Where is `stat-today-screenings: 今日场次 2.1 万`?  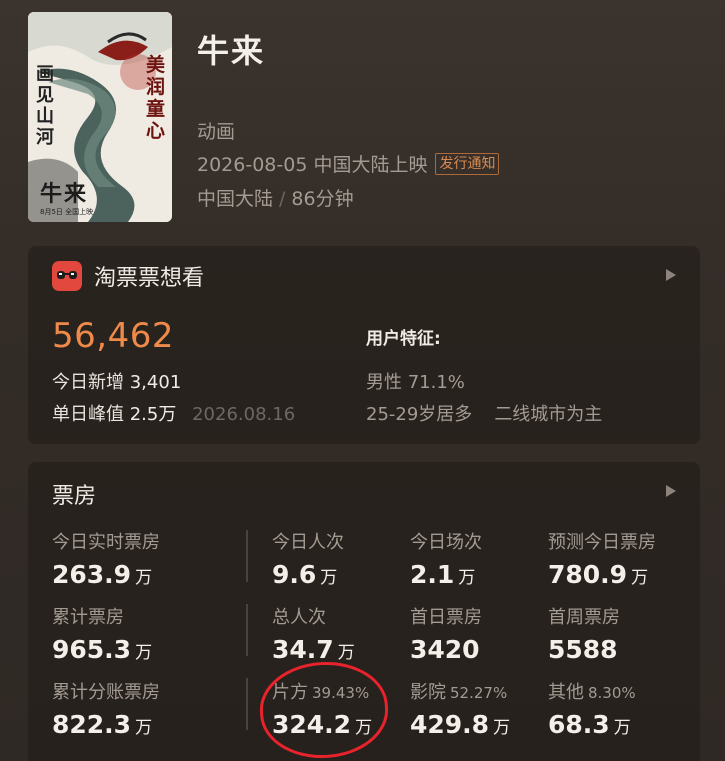 stat-today-screenings: 今日场次 2.1 万 is located at coordinates (446, 558).